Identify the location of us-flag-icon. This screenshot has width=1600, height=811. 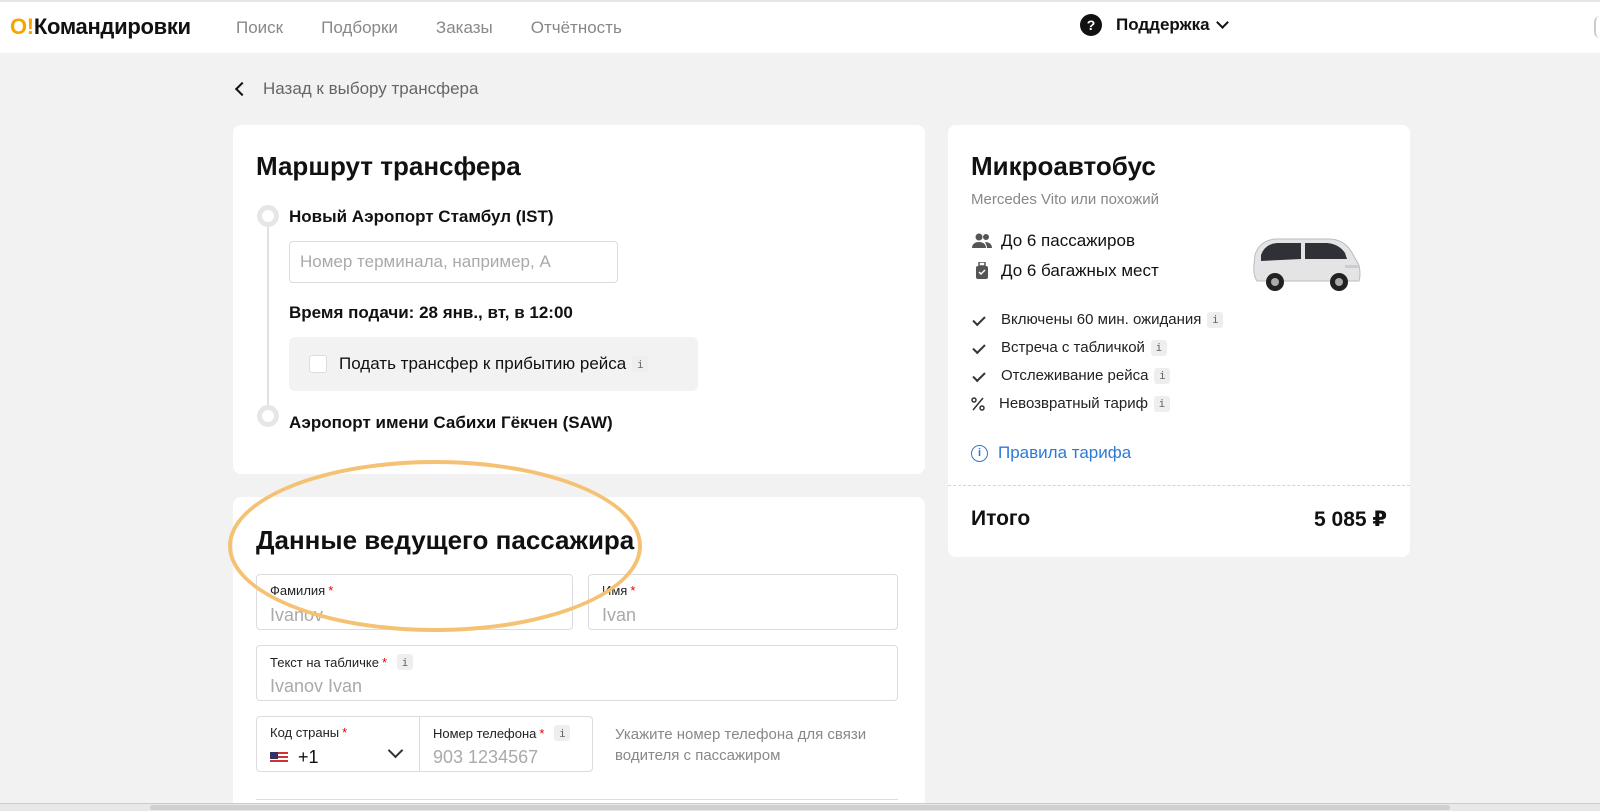
(279, 757).